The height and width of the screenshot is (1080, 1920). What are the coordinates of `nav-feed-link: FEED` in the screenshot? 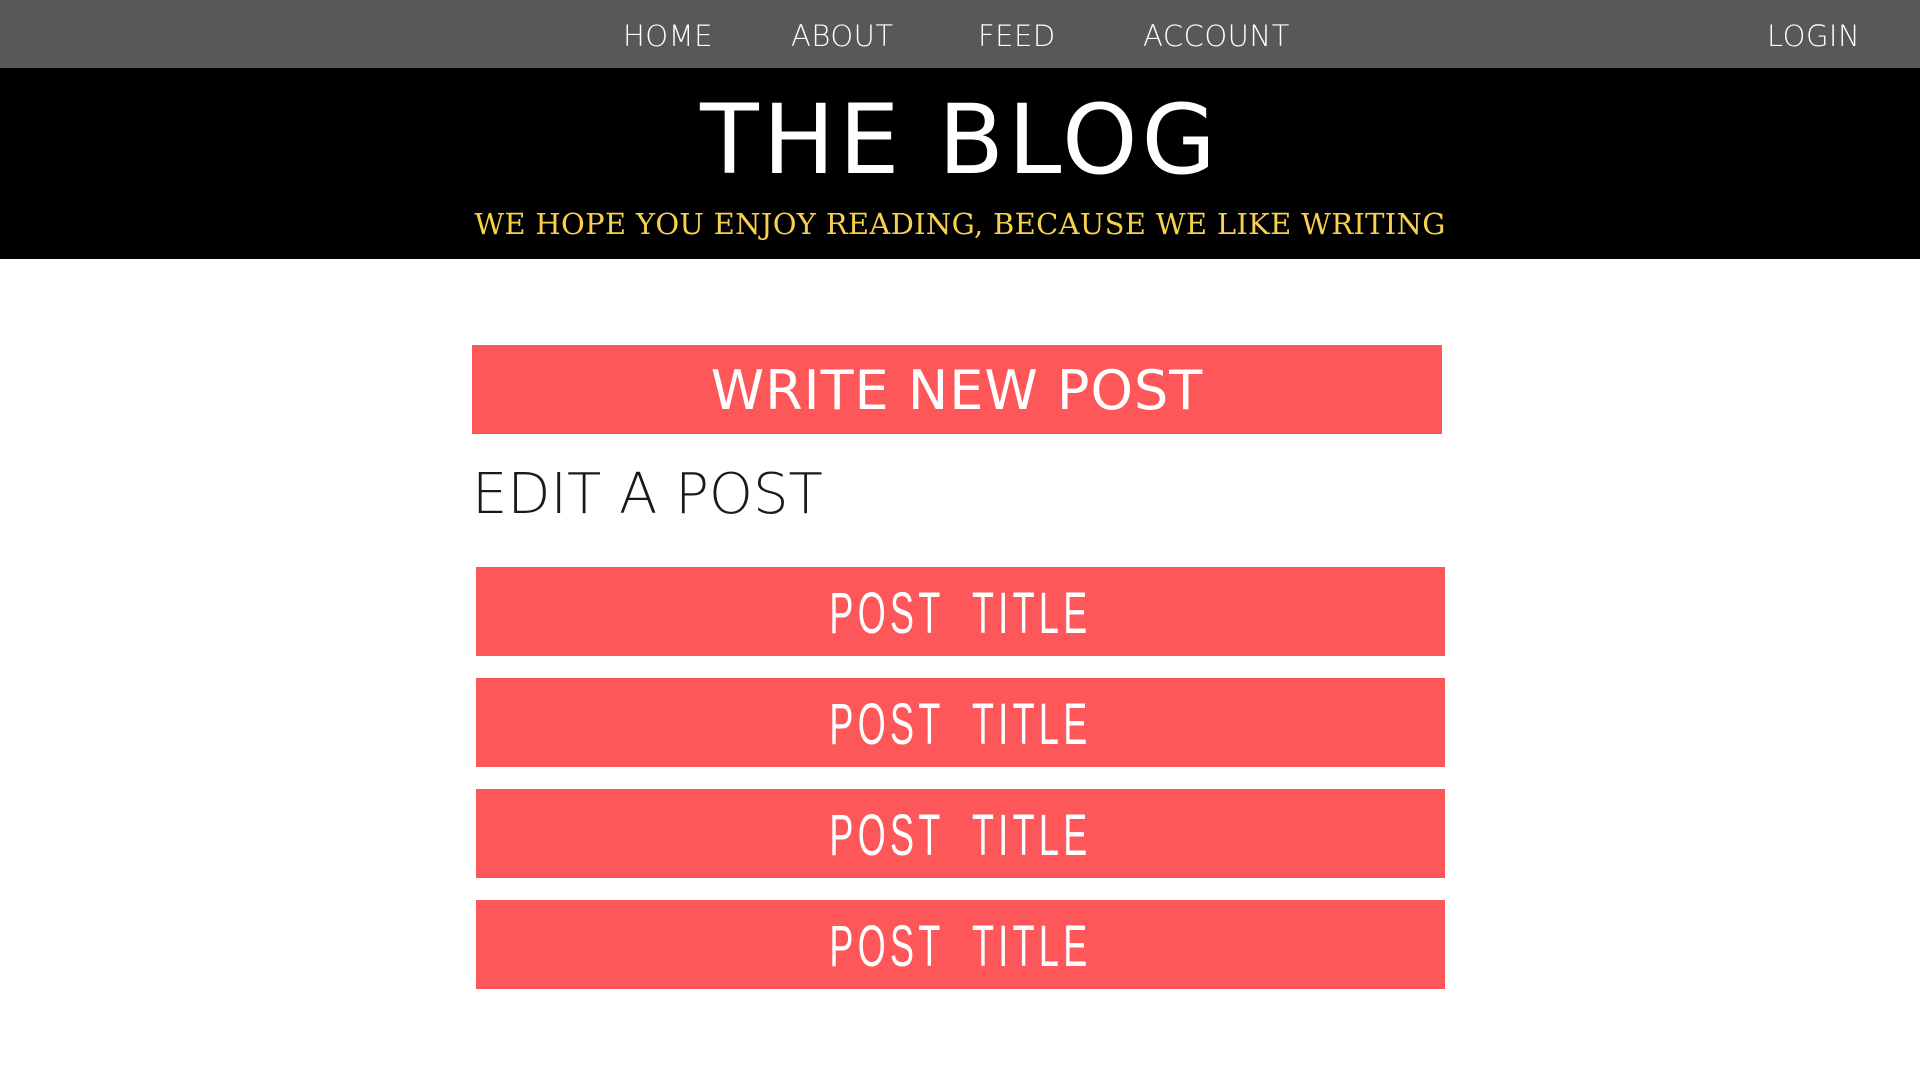 It's located at (1017, 34).